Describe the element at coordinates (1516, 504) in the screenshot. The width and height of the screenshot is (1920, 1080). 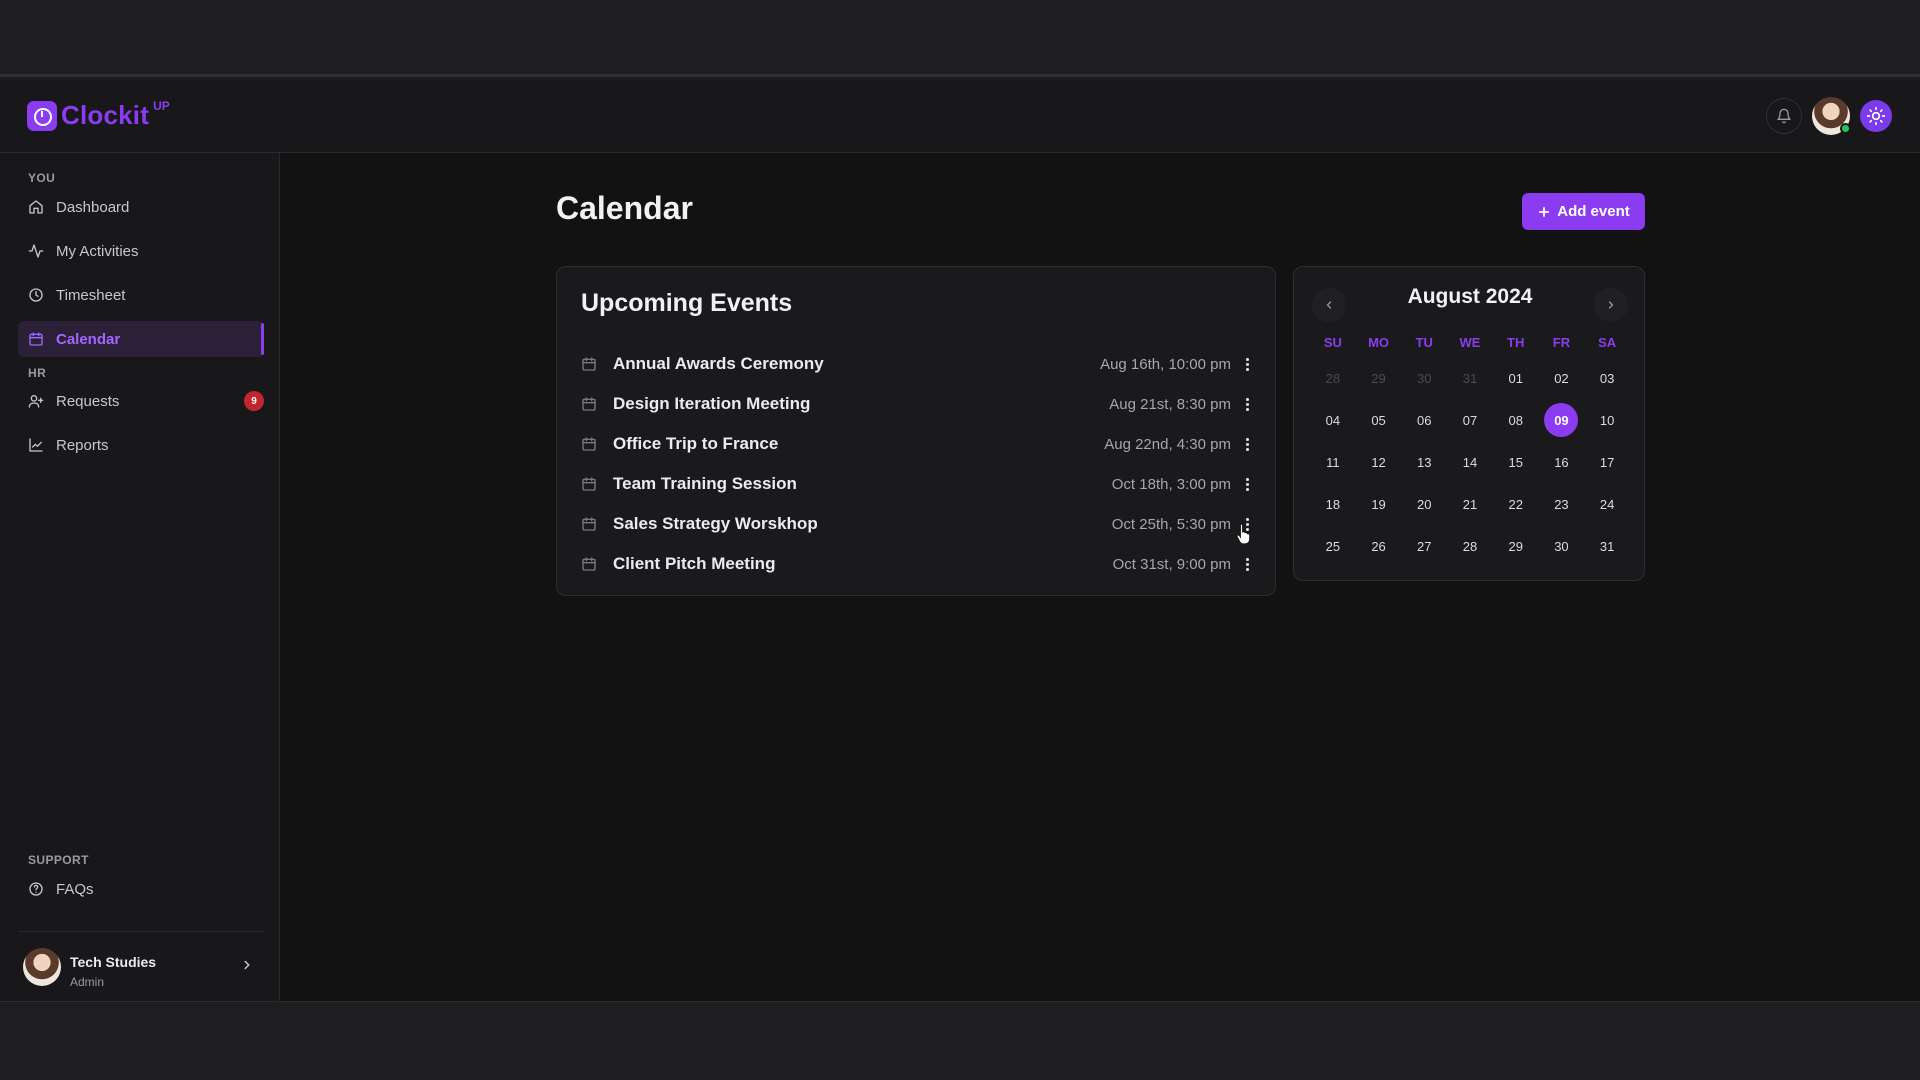
I see `calendar-day: 22` at that location.